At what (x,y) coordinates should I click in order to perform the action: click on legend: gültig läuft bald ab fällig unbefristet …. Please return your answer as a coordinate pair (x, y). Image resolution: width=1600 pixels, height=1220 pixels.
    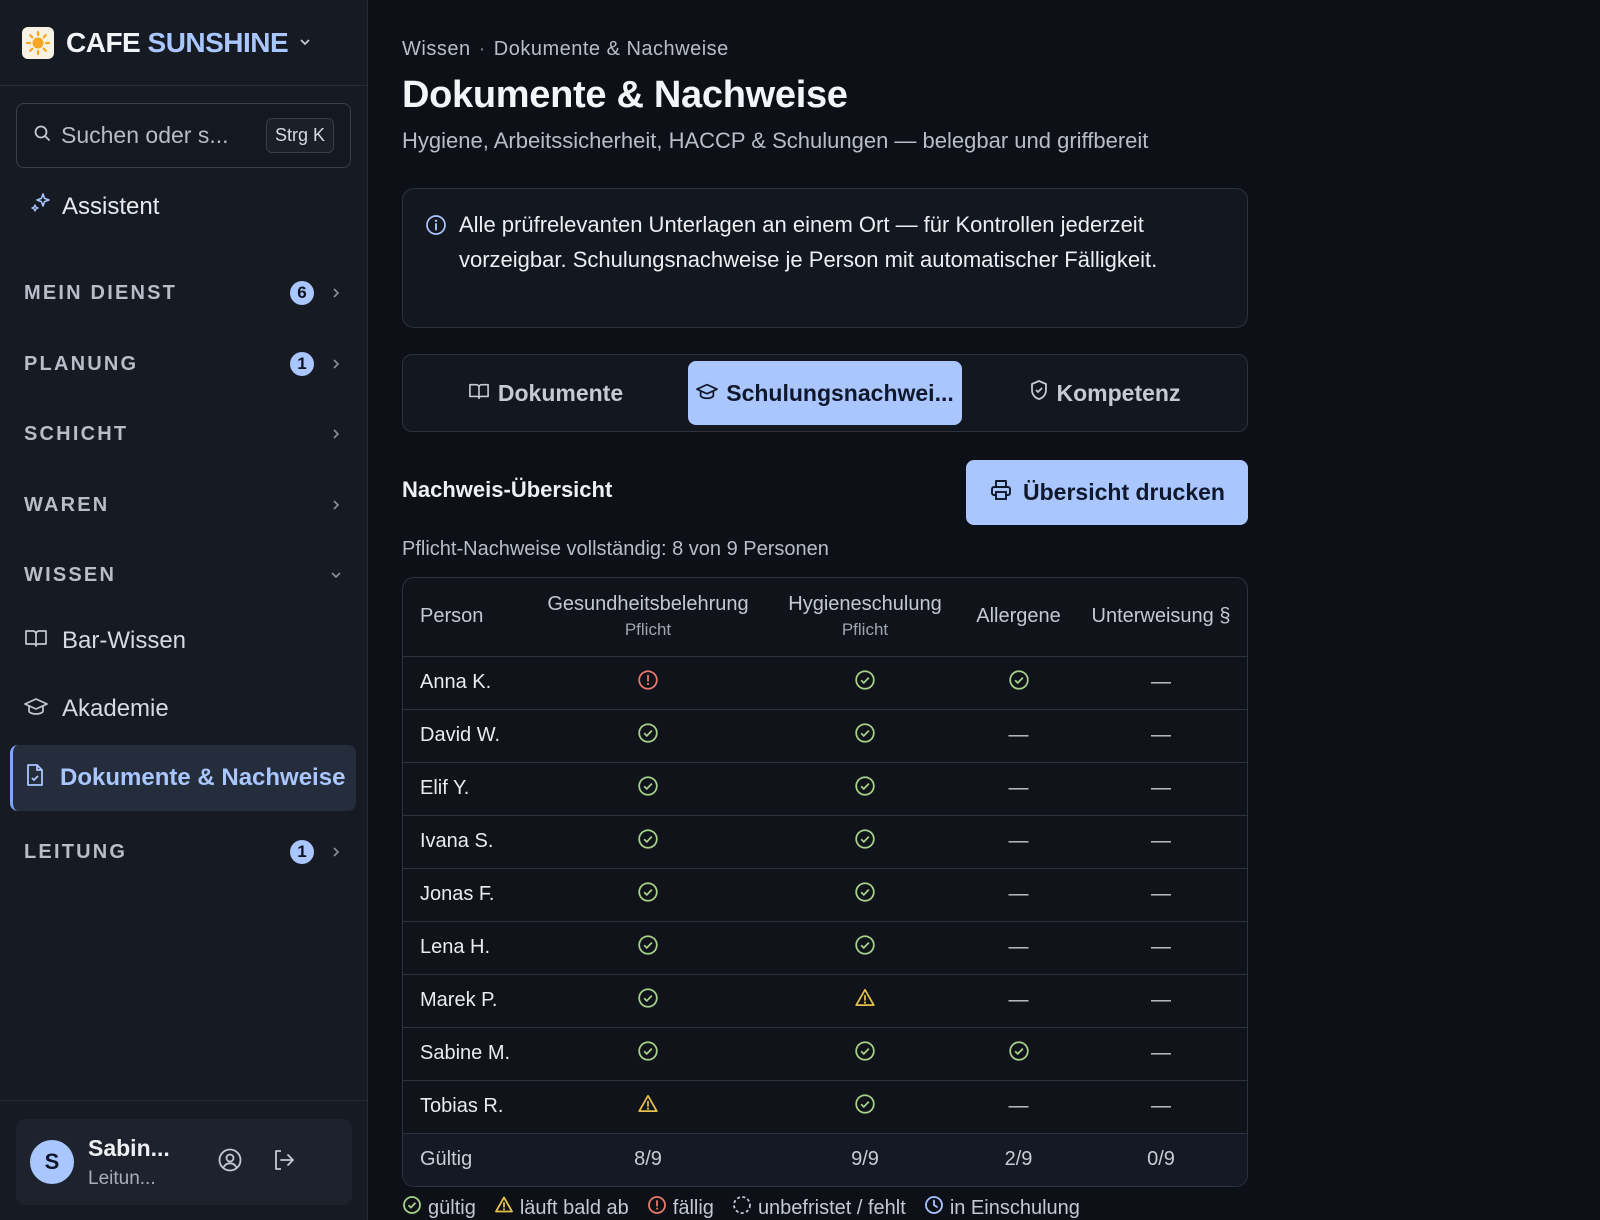
    Looking at the image, I should click on (750, 1207).